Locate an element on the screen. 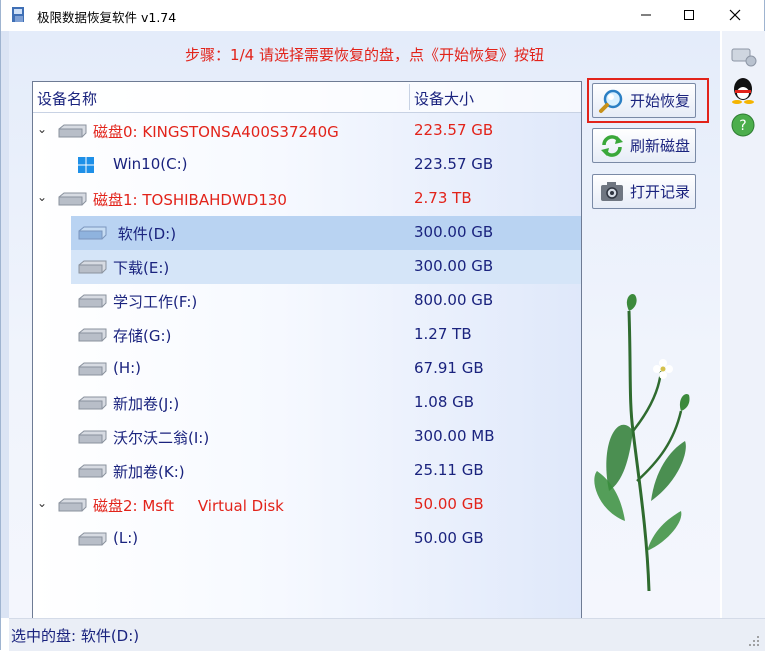 Image resolution: width=765 pixels, height=651 pixels. refresh-disks-label: 刷新磁盘 is located at coordinates (660, 146).